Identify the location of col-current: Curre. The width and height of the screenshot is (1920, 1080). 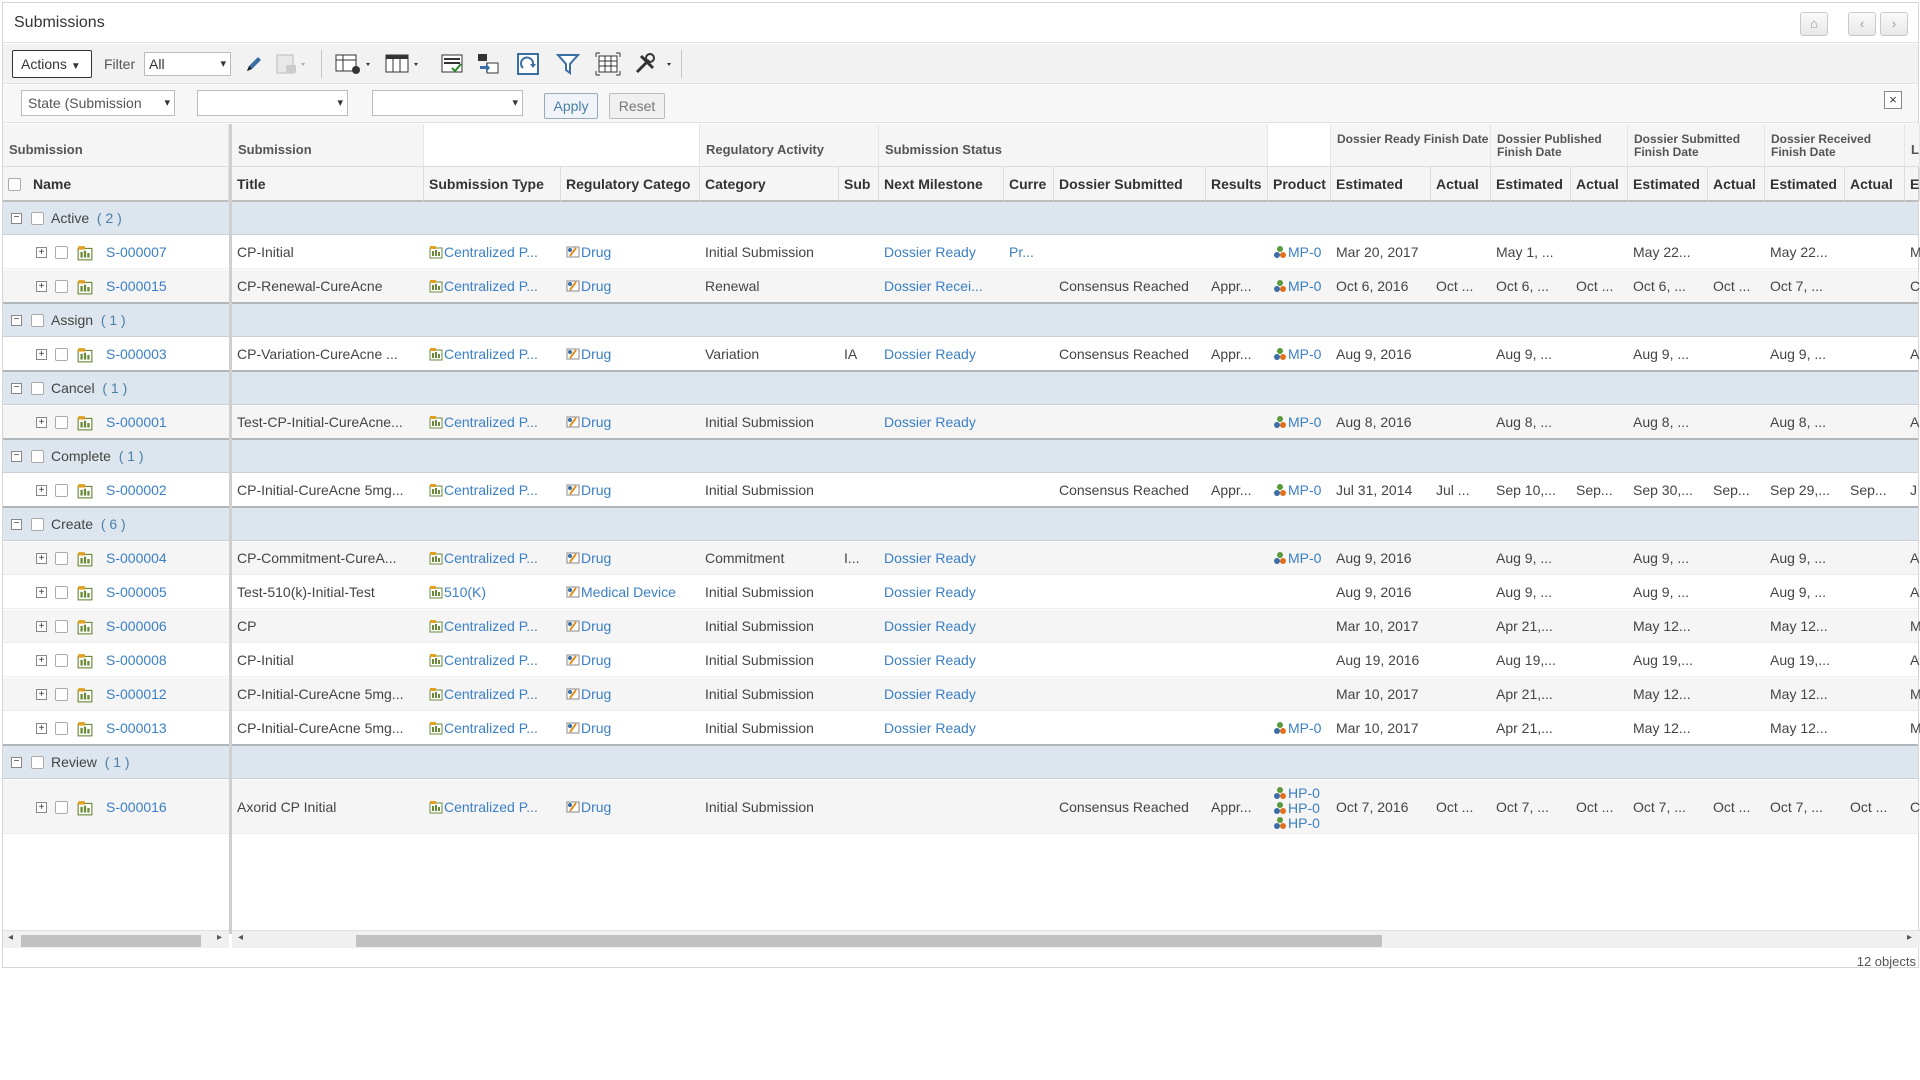
(1029, 184).